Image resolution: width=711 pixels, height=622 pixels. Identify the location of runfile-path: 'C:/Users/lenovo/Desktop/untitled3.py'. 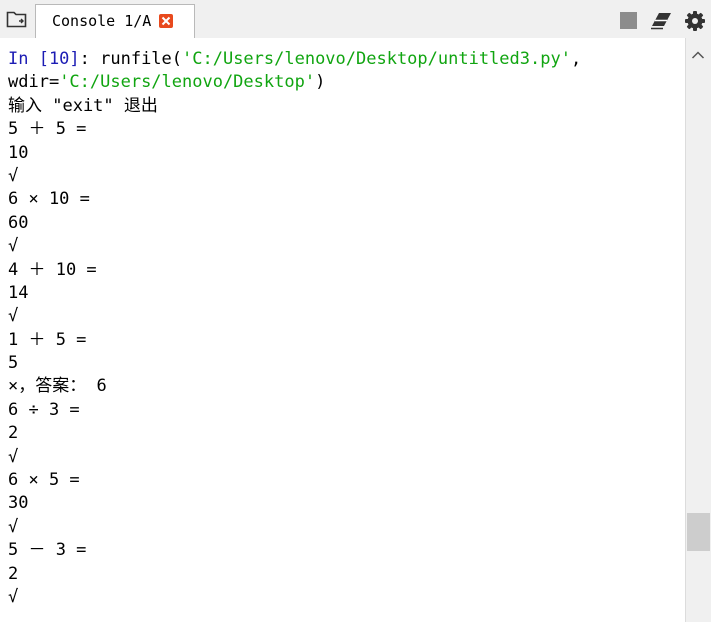
(376, 59).